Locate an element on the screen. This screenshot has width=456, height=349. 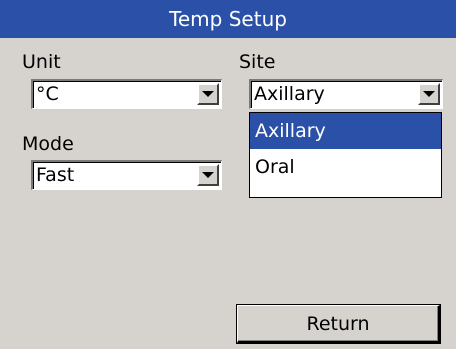
site-select: Axillary is located at coordinates (346, 94).